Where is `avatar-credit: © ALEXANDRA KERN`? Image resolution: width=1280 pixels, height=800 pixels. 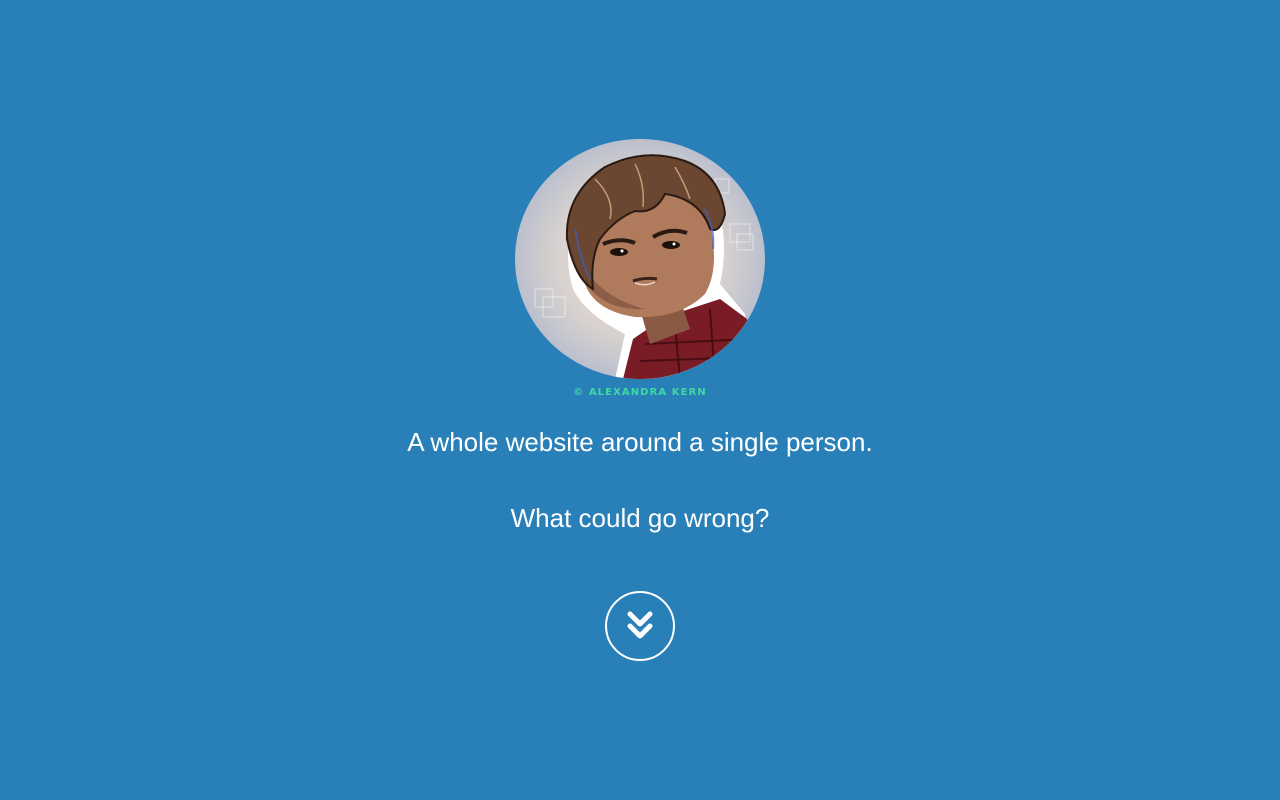
avatar-credit: © ALEXANDRA KERN is located at coordinates (640, 392).